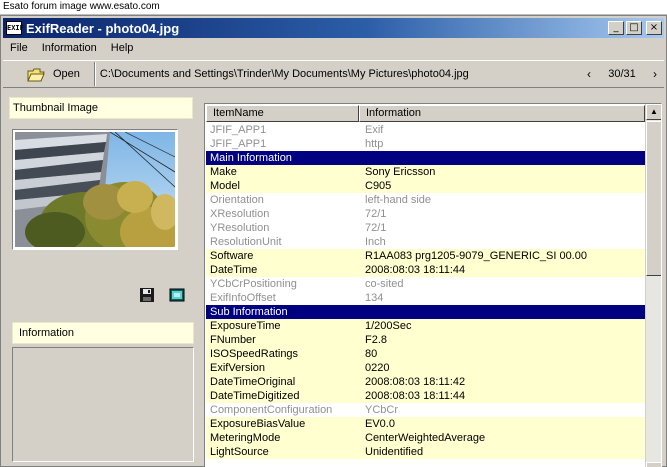 This screenshot has width=667, height=467. What do you see at coordinates (374, 298) in the screenshot?
I see `information-cell: 134` at bounding box center [374, 298].